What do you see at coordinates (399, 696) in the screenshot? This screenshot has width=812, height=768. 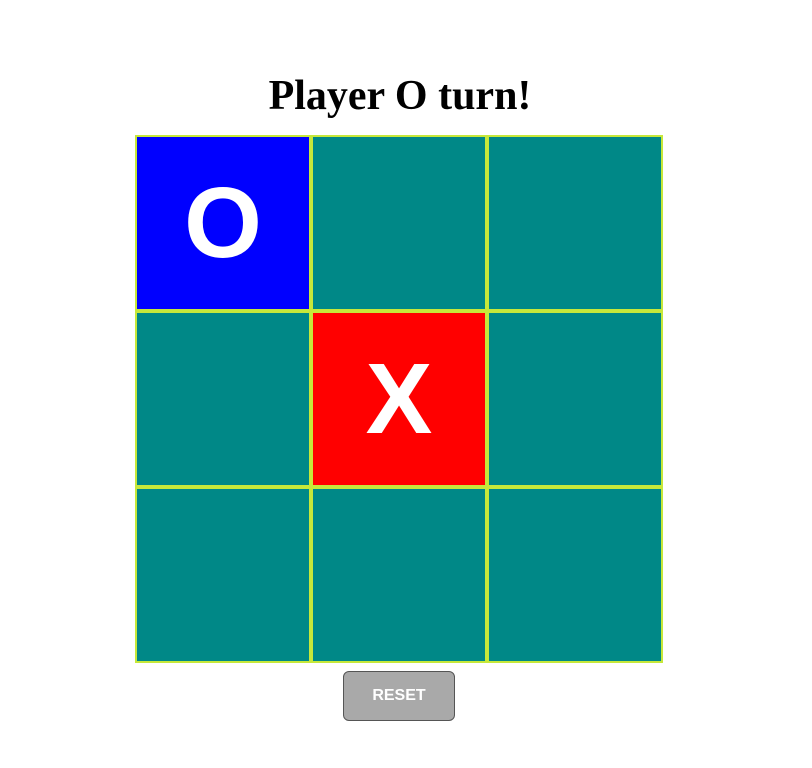 I see `reset-button: RESET` at bounding box center [399, 696].